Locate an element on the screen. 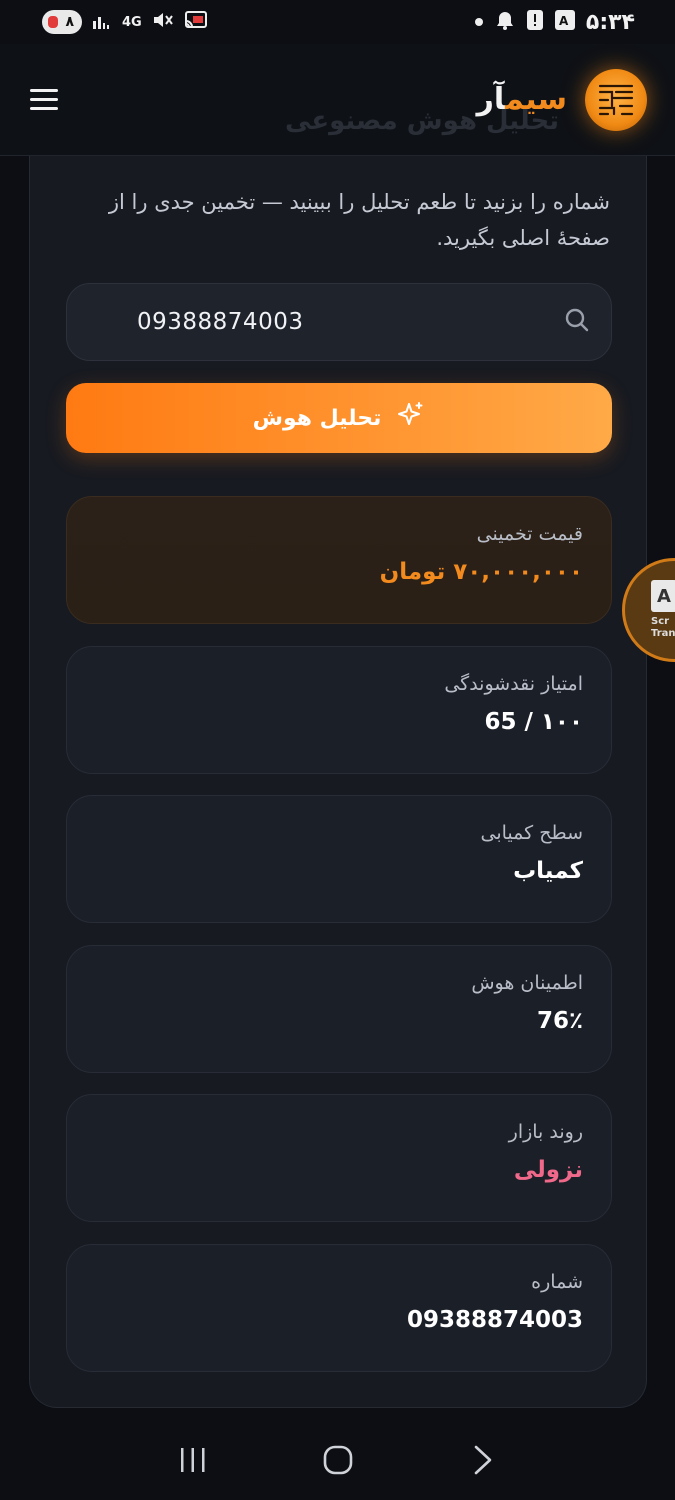 This screenshot has height=1500, width=675. result-card-price: قیمت تخمینی ۷۰,۰۰۰,۰۰۰ تومان is located at coordinates (339, 560).